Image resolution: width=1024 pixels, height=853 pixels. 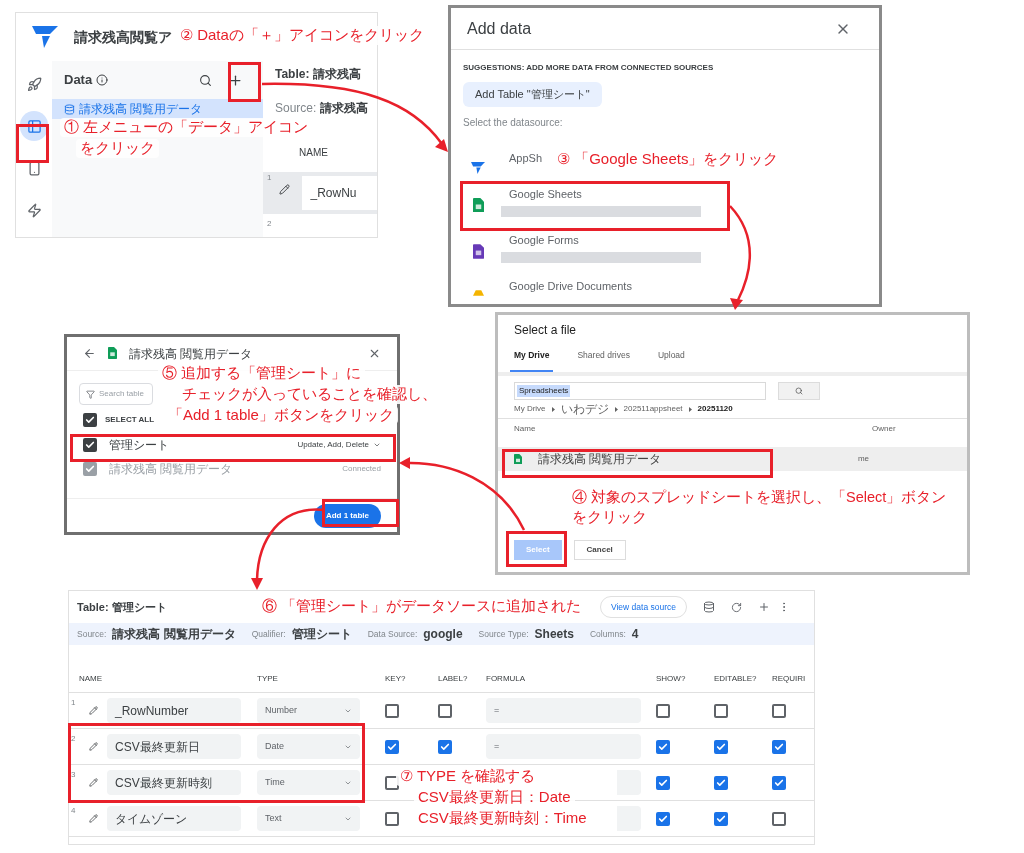 What do you see at coordinates (157, 109) in the screenshot?
I see `data-item: 請求残高 閲覧用データ` at bounding box center [157, 109].